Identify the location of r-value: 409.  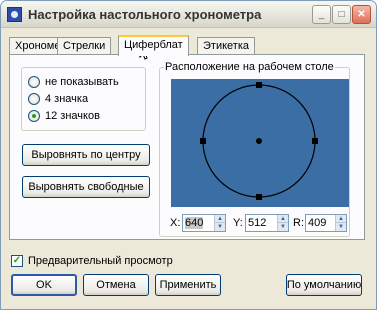
(317, 223).